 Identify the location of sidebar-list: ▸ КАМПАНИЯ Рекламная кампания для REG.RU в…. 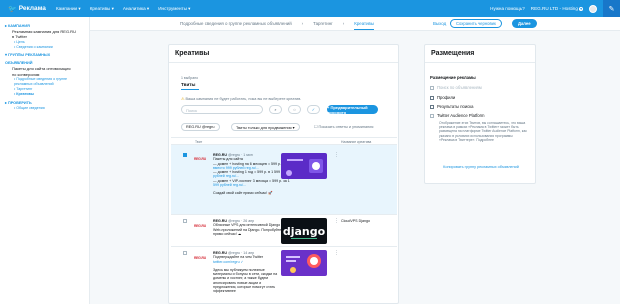
(44, 67).